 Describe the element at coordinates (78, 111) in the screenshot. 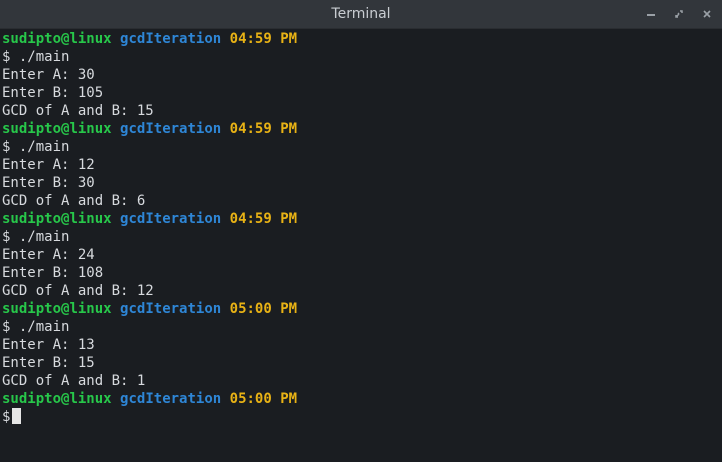

I see `output-line: GCD of A and B: 15` at that location.